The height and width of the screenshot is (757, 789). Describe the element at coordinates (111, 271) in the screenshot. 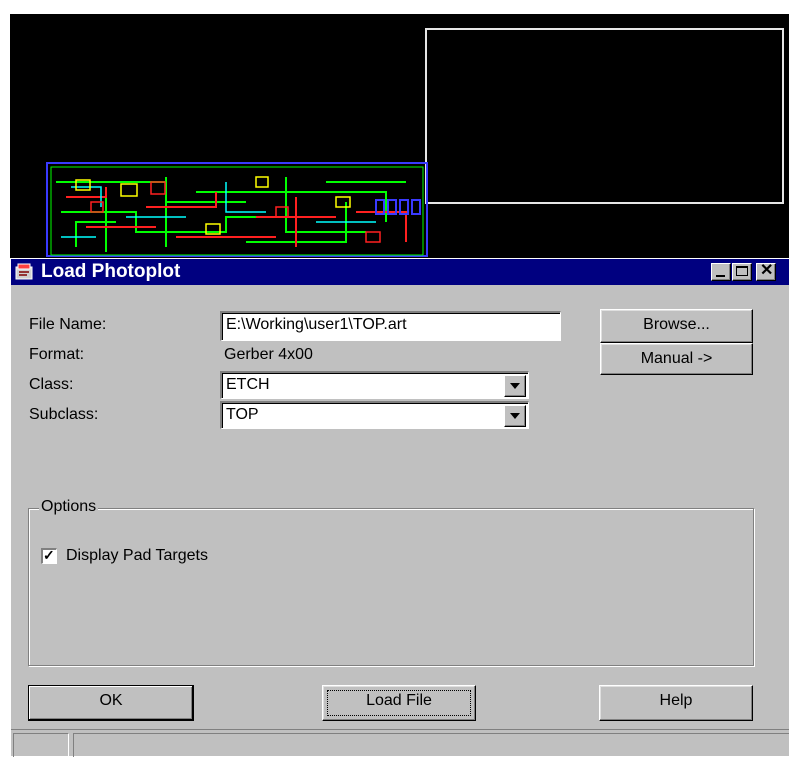

I see `dialog-title: Load Photoplot` at that location.